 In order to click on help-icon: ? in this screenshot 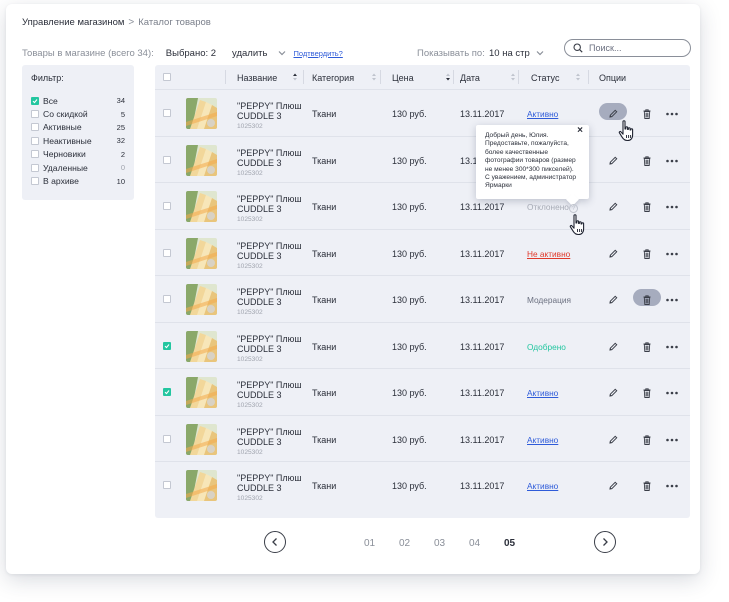, I will do `click(573, 208)`.